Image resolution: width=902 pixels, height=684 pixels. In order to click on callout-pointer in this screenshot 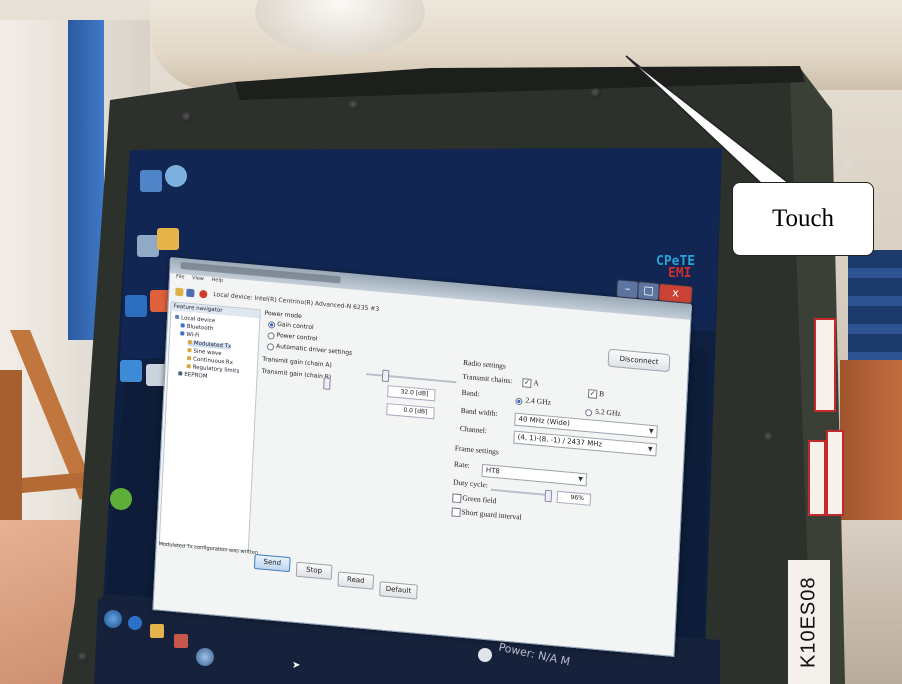, I will do `click(709, 120)`.